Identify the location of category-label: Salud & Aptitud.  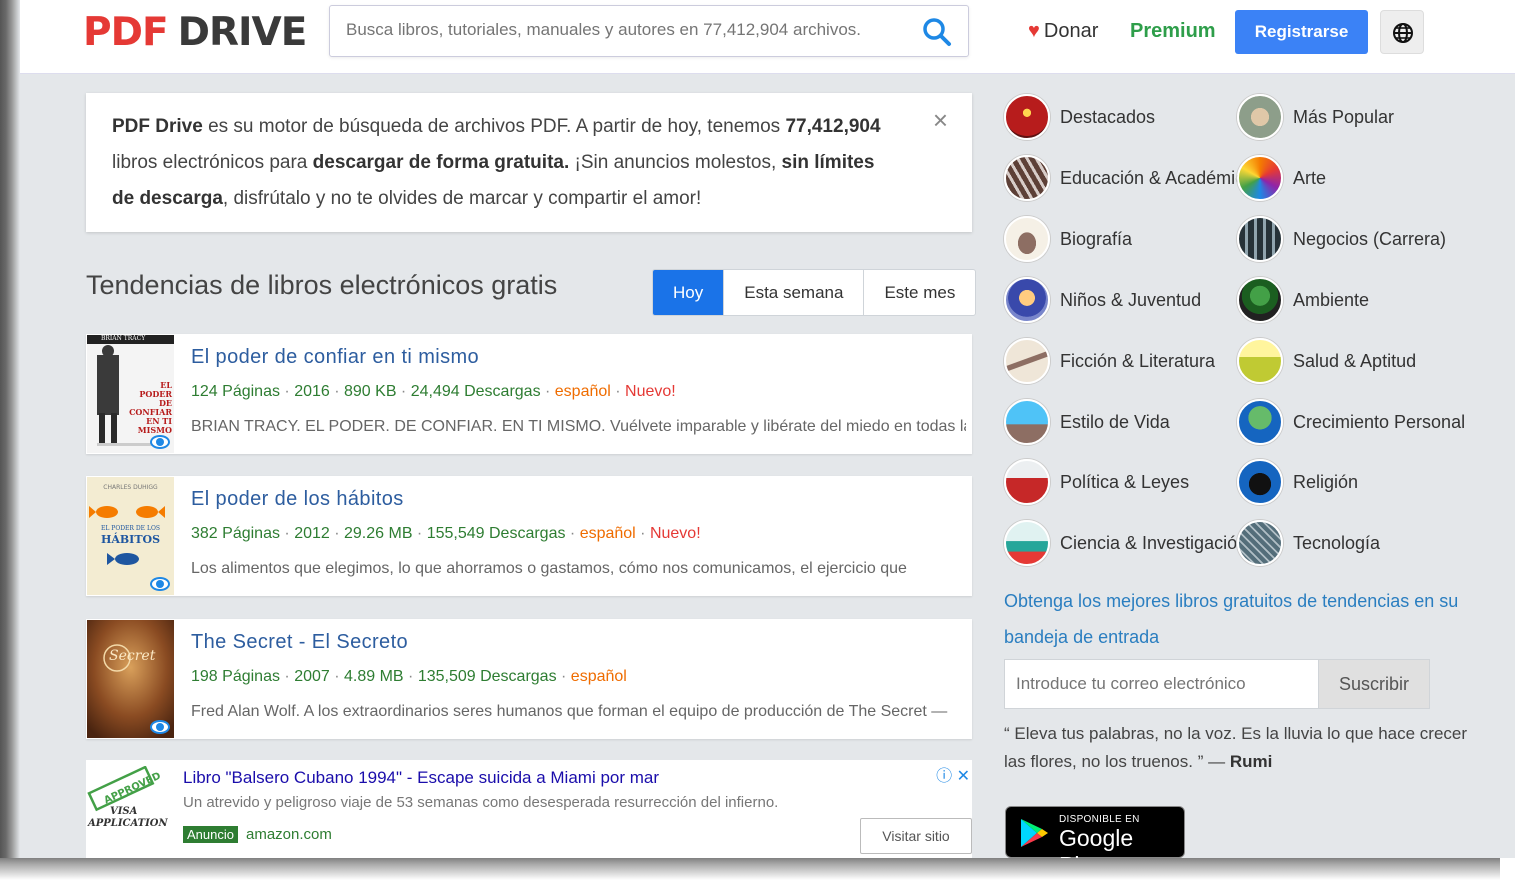
(1355, 360).